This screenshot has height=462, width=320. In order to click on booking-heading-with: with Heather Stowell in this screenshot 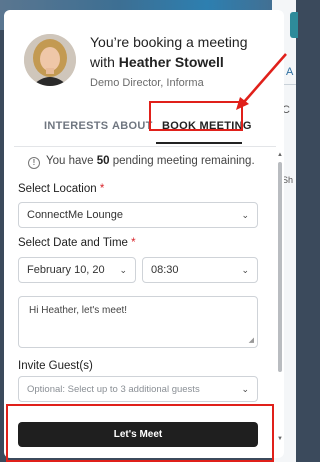, I will do `click(157, 62)`.